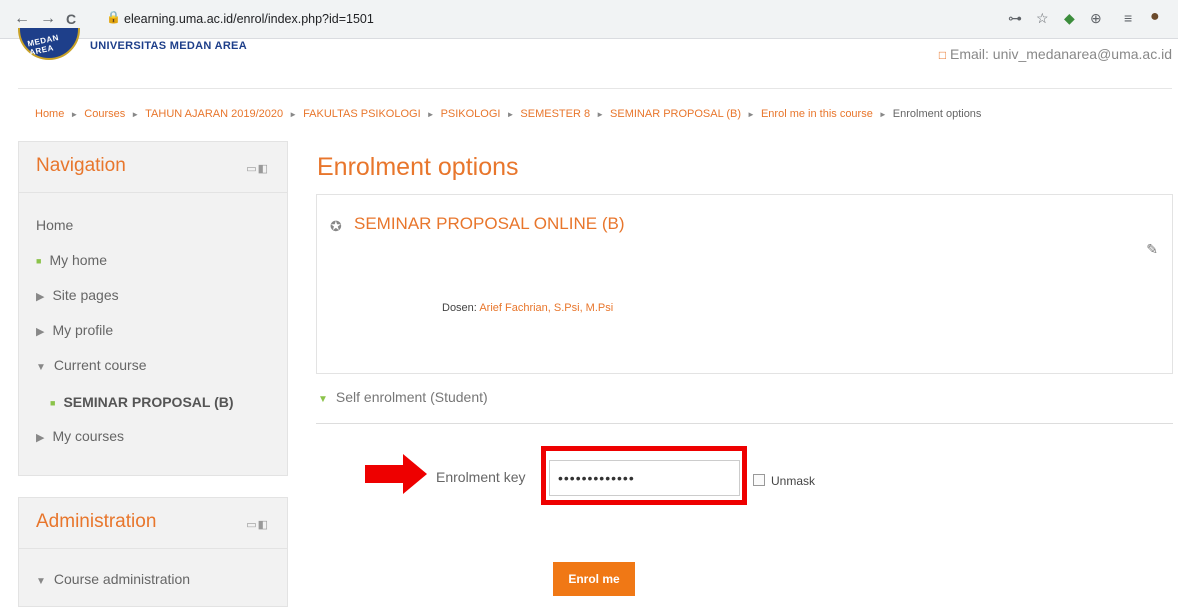 The width and height of the screenshot is (1178, 607). What do you see at coordinates (1042, 18) in the screenshot?
I see `star-icon: ☆` at bounding box center [1042, 18].